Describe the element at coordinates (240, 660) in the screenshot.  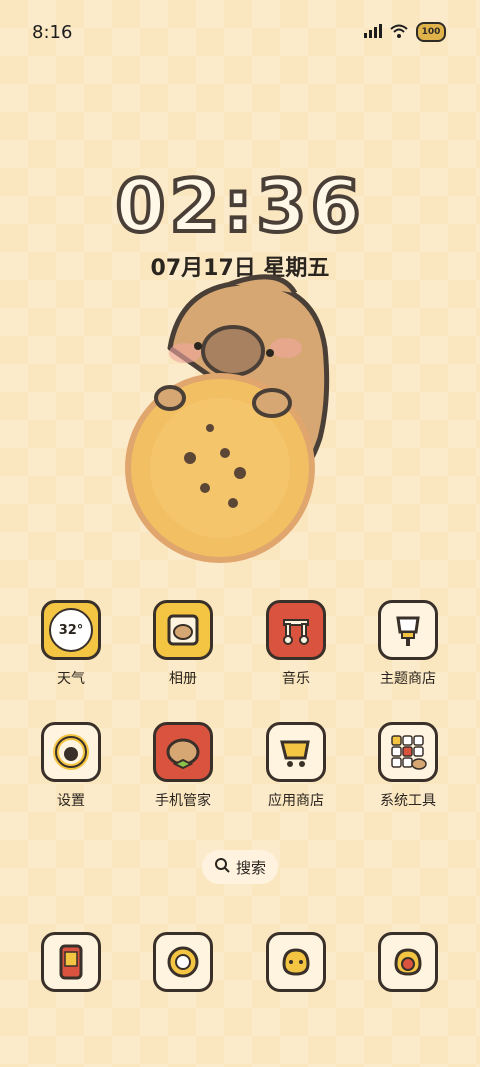
I see `app-row-1: 32° 天气 相册 音乐 主题商店` at that location.